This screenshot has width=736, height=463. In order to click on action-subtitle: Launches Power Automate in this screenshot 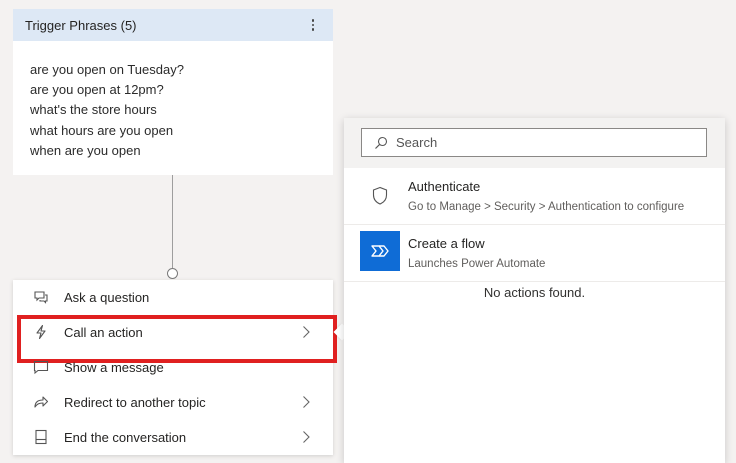, I will do `click(477, 264)`.